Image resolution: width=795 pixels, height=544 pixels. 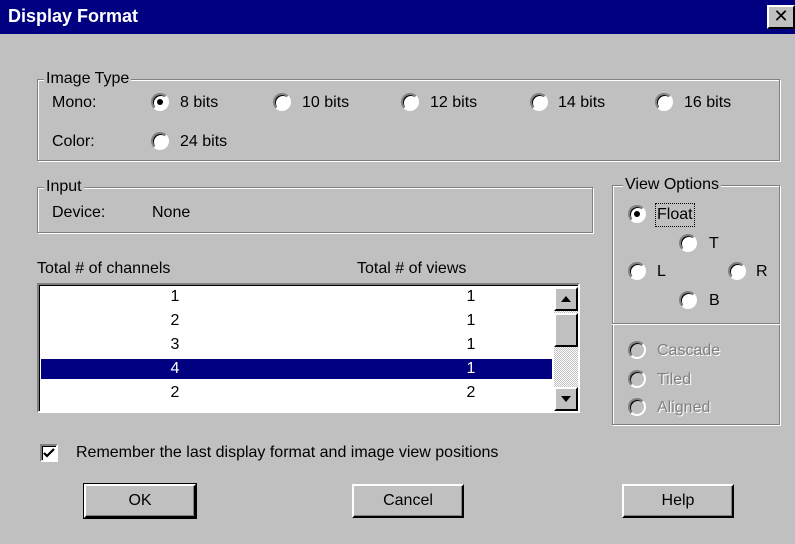 I want to click on arrow-down-icon, so click(x=566, y=399).